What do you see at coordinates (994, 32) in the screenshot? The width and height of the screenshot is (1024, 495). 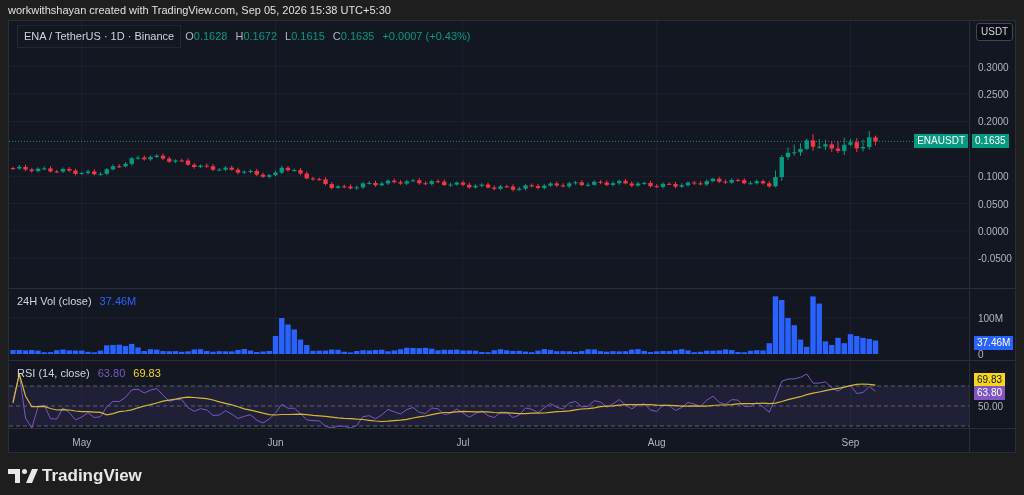 I see `currency-button: USDT` at bounding box center [994, 32].